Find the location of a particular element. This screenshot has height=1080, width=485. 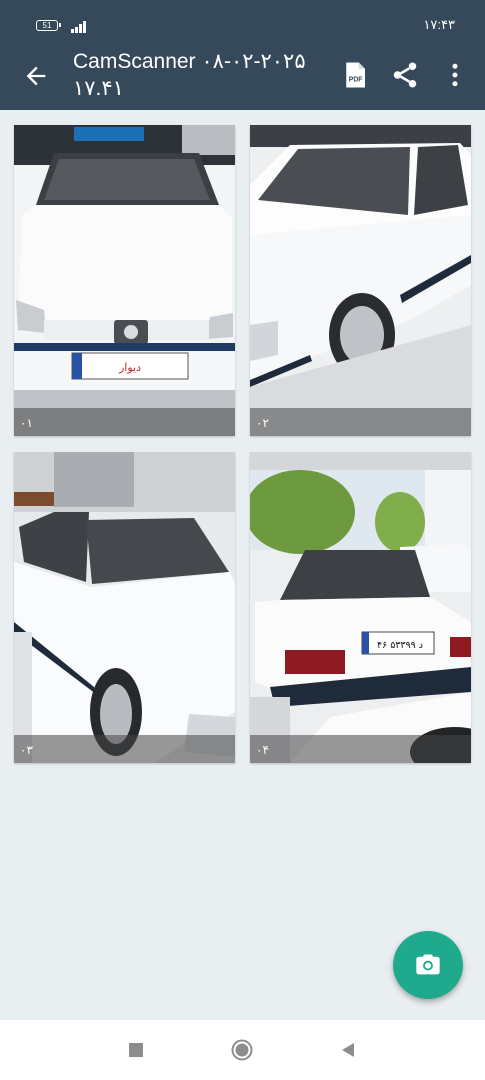

home-button is located at coordinates (242, 1050).